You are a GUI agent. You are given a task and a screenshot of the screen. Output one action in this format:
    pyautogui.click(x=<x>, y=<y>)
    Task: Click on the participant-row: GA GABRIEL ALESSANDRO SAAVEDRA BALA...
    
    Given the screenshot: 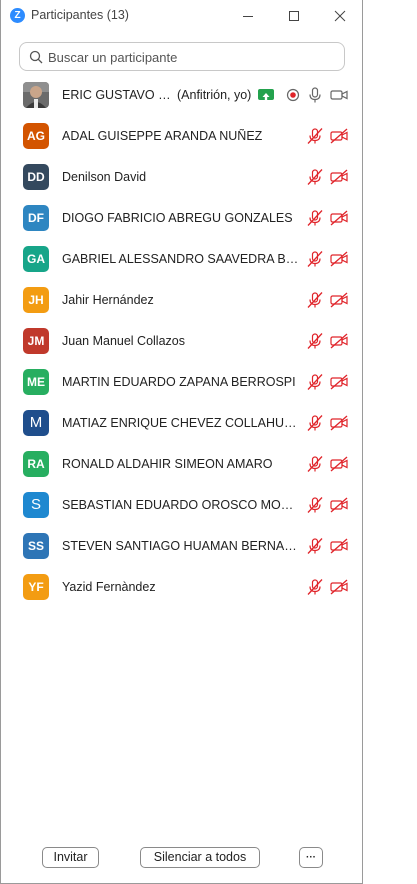 What is the action you would take?
    pyautogui.click(x=181, y=259)
    